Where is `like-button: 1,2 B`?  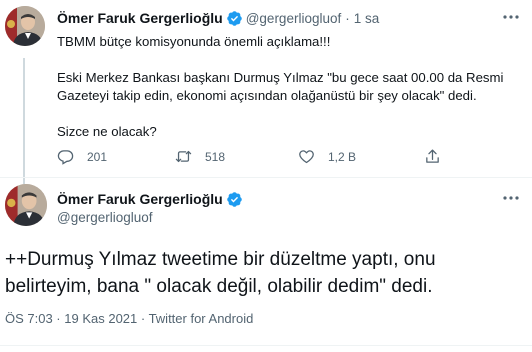
like-button: 1,2 B is located at coordinates (327, 156).